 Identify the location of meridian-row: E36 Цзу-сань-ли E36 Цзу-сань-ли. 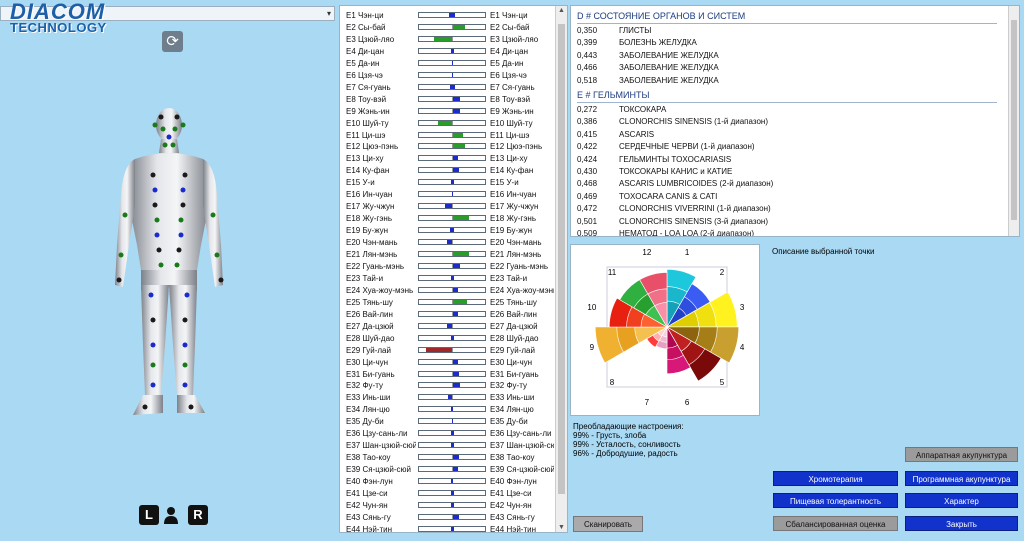
(447, 433).